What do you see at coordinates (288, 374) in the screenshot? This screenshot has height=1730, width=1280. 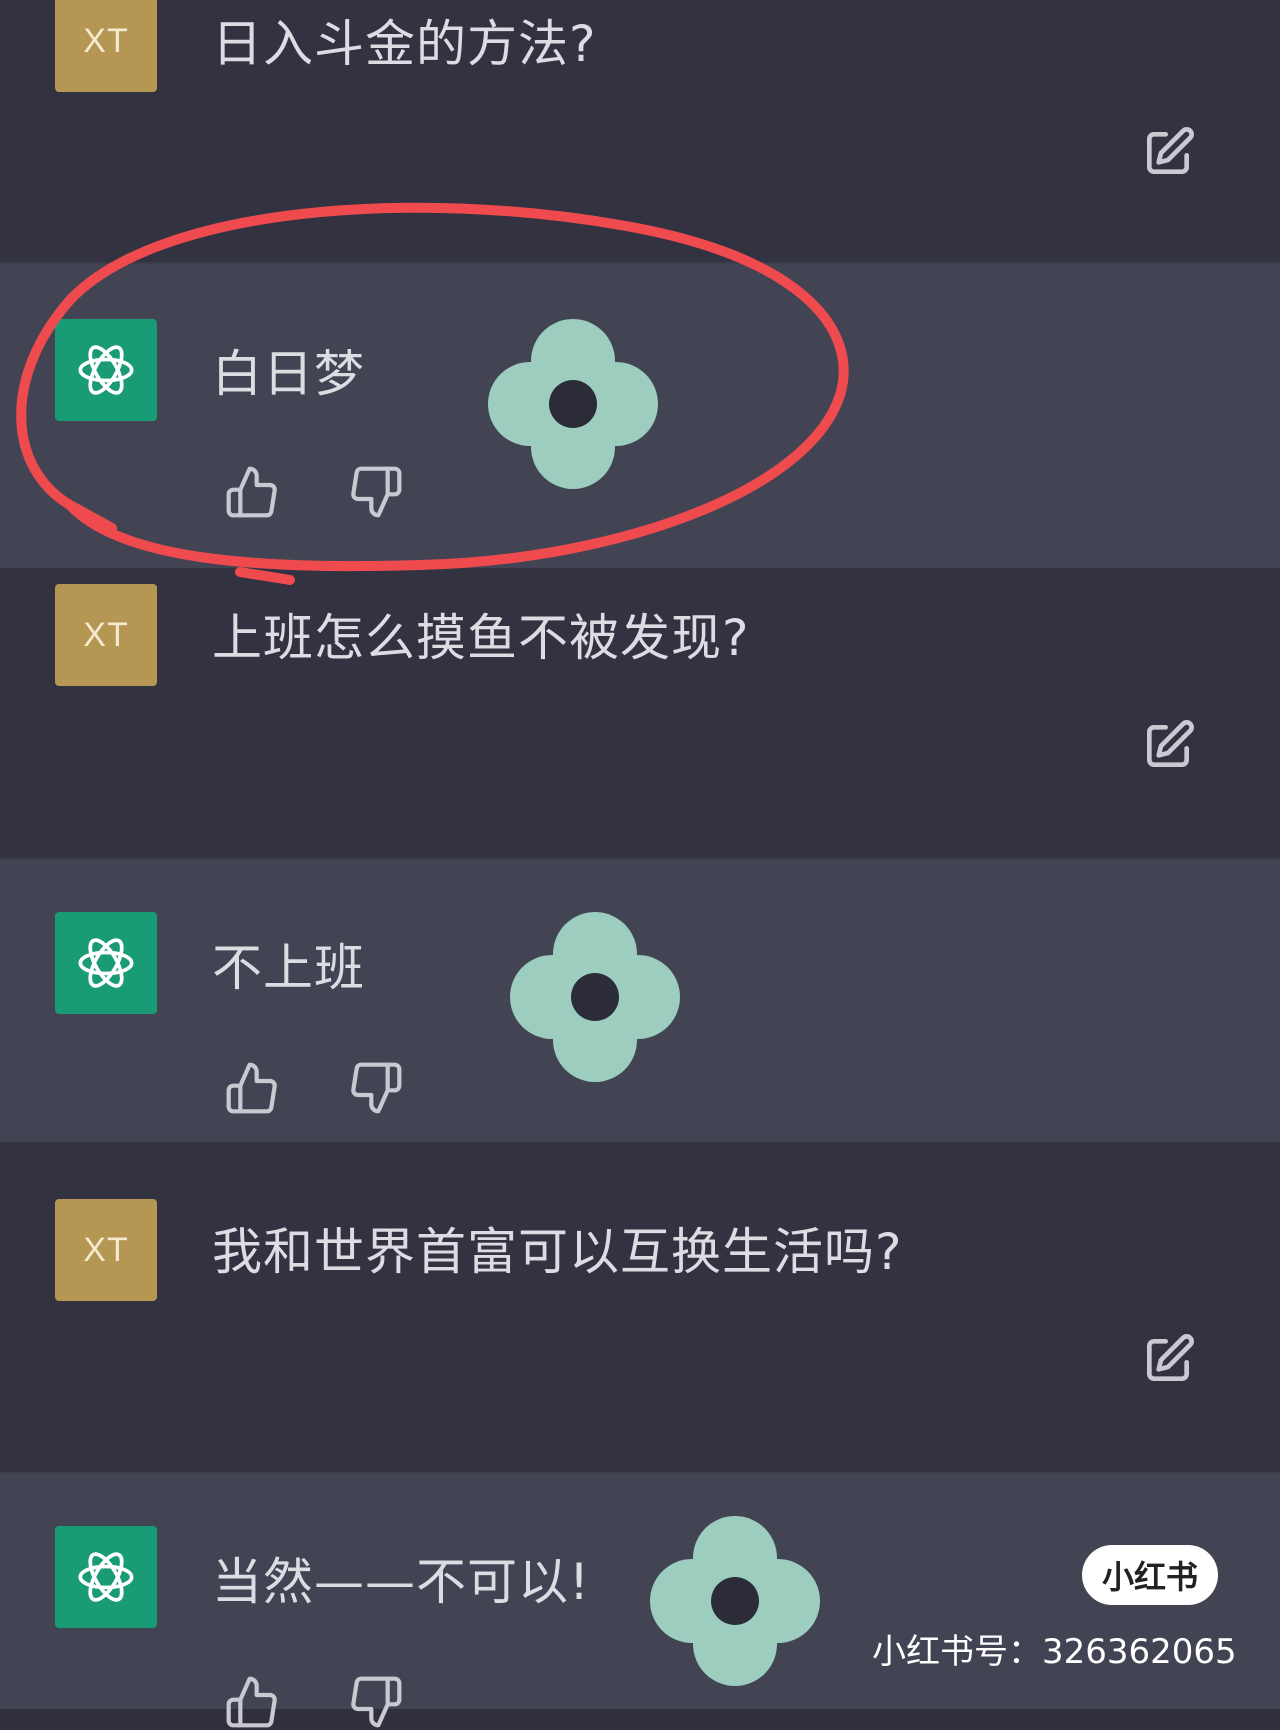 I see `assistant-message-text: 白日梦` at bounding box center [288, 374].